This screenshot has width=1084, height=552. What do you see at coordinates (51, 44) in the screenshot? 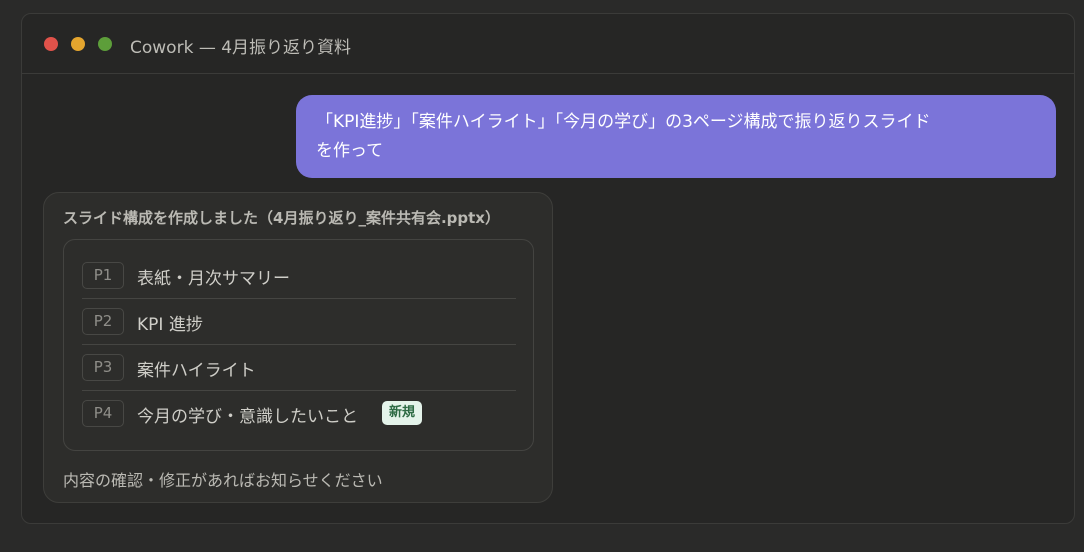
I see `close-window-button` at bounding box center [51, 44].